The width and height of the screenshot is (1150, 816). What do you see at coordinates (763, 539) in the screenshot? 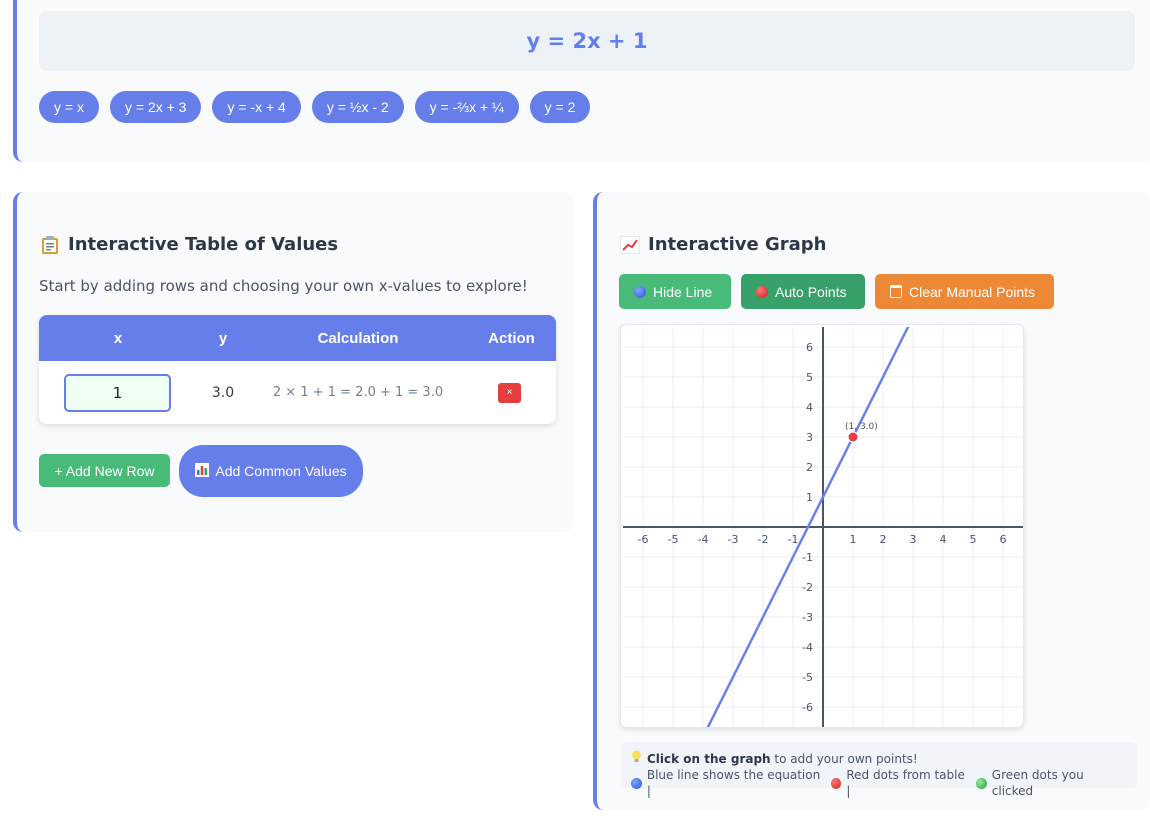
I see `x-tick-label: -2` at bounding box center [763, 539].